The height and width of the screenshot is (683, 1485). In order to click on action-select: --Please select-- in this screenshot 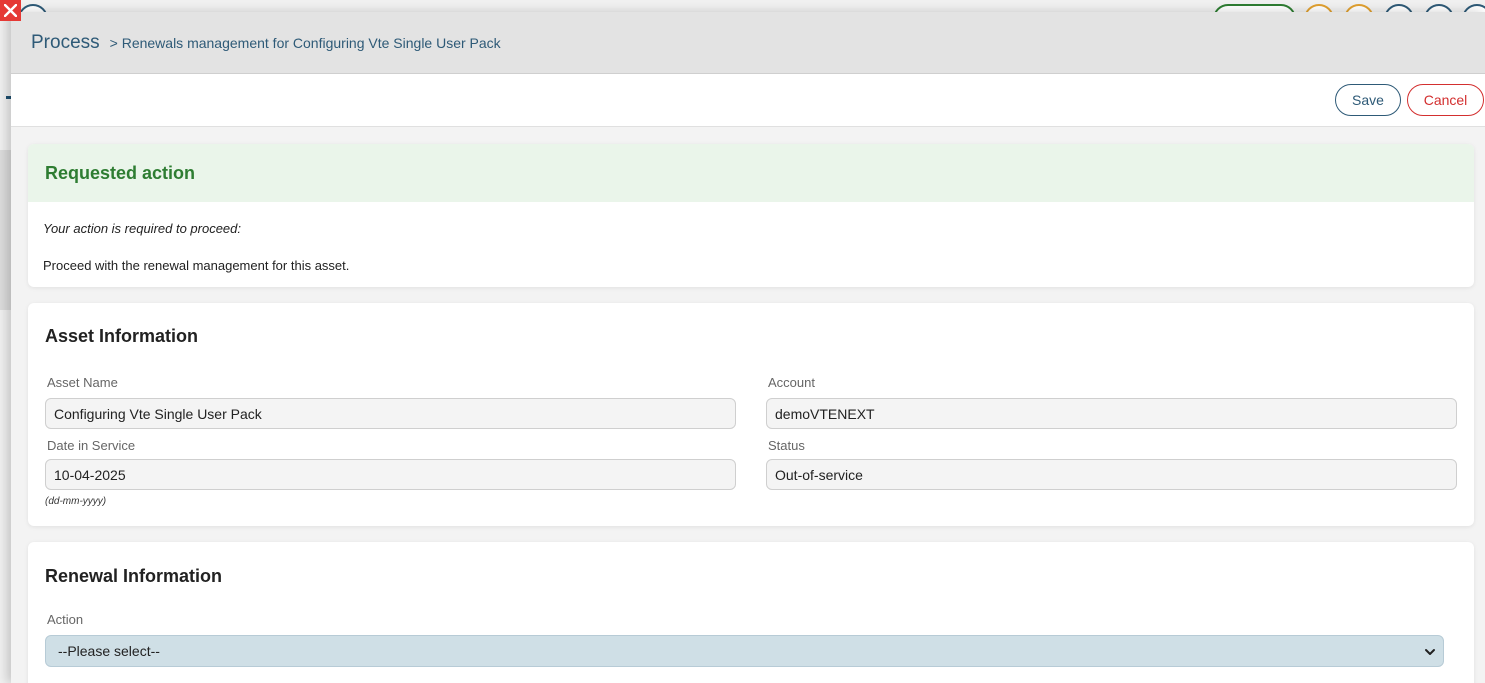, I will do `click(744, 651)`.